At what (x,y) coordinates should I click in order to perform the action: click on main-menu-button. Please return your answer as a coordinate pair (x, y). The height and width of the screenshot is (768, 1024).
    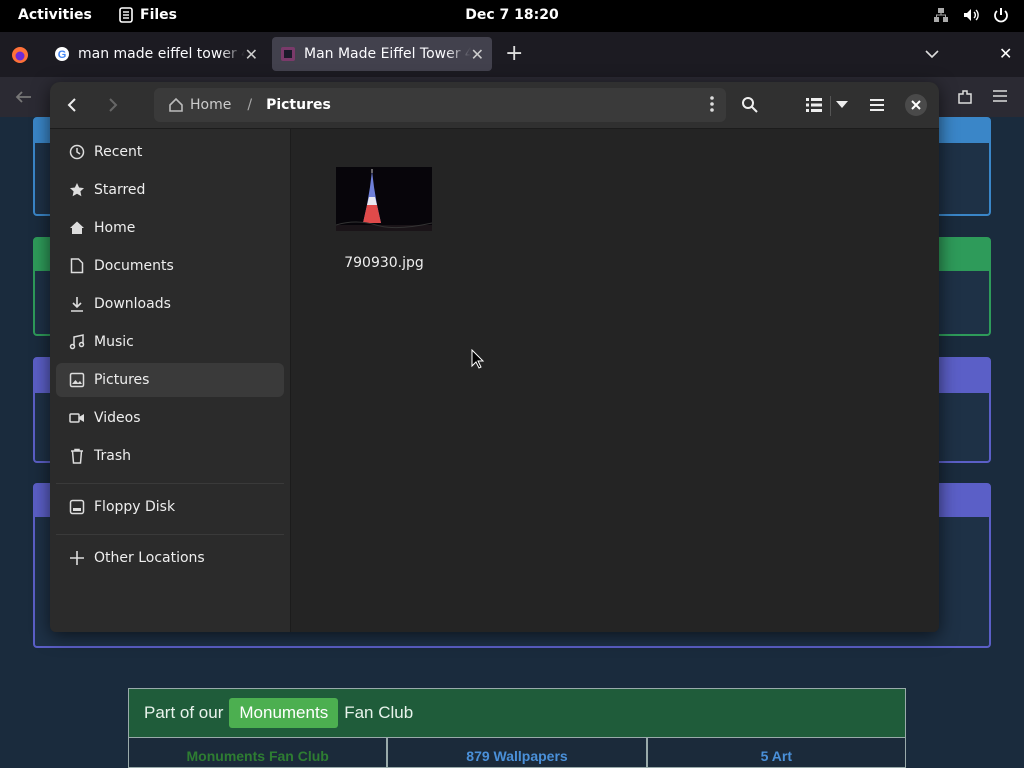
    Looking at the image, I should click on (877, 105).